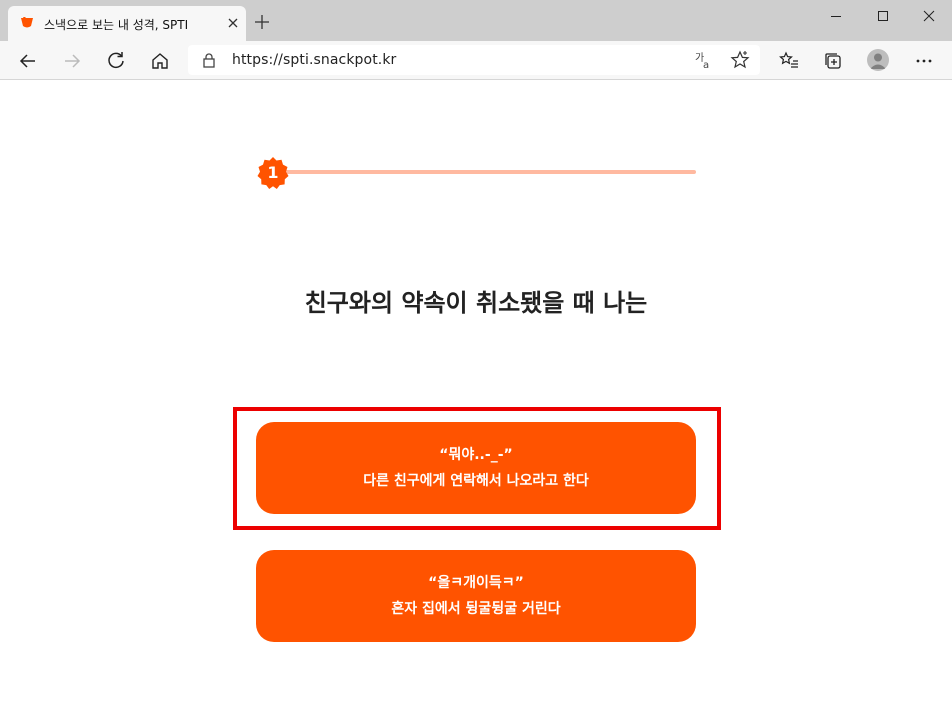 The image size is (952, 725). I want to click on address-bar: https://spti.snackpot.kr 가 a, so click(474, 60).